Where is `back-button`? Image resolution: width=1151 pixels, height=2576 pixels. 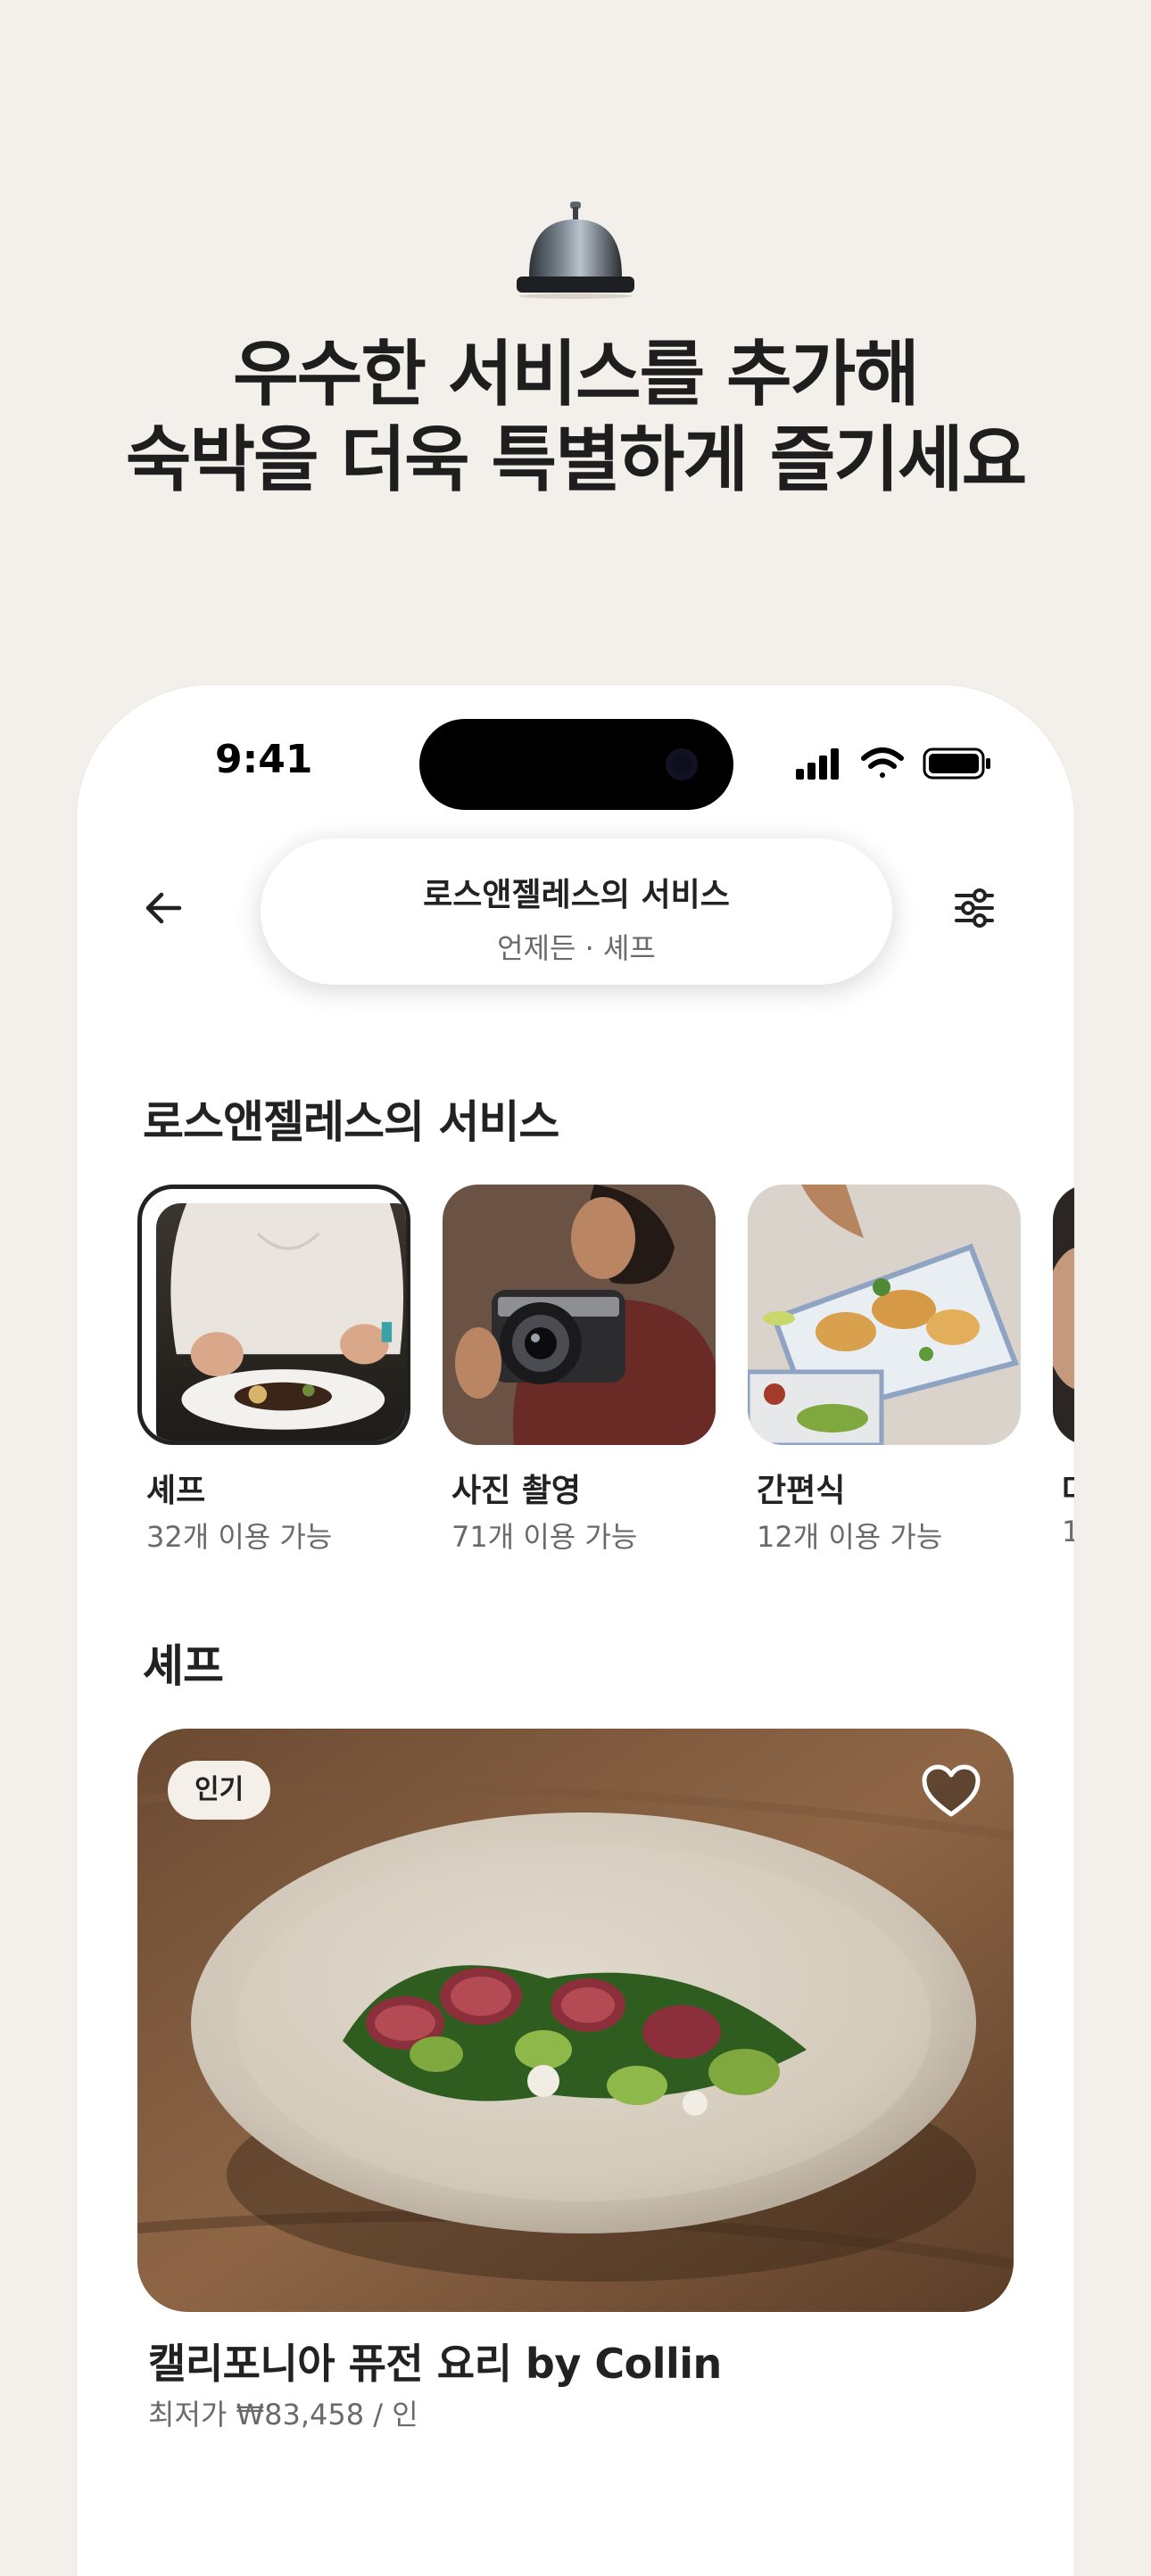 back-button is located at coordinates (164, 908).